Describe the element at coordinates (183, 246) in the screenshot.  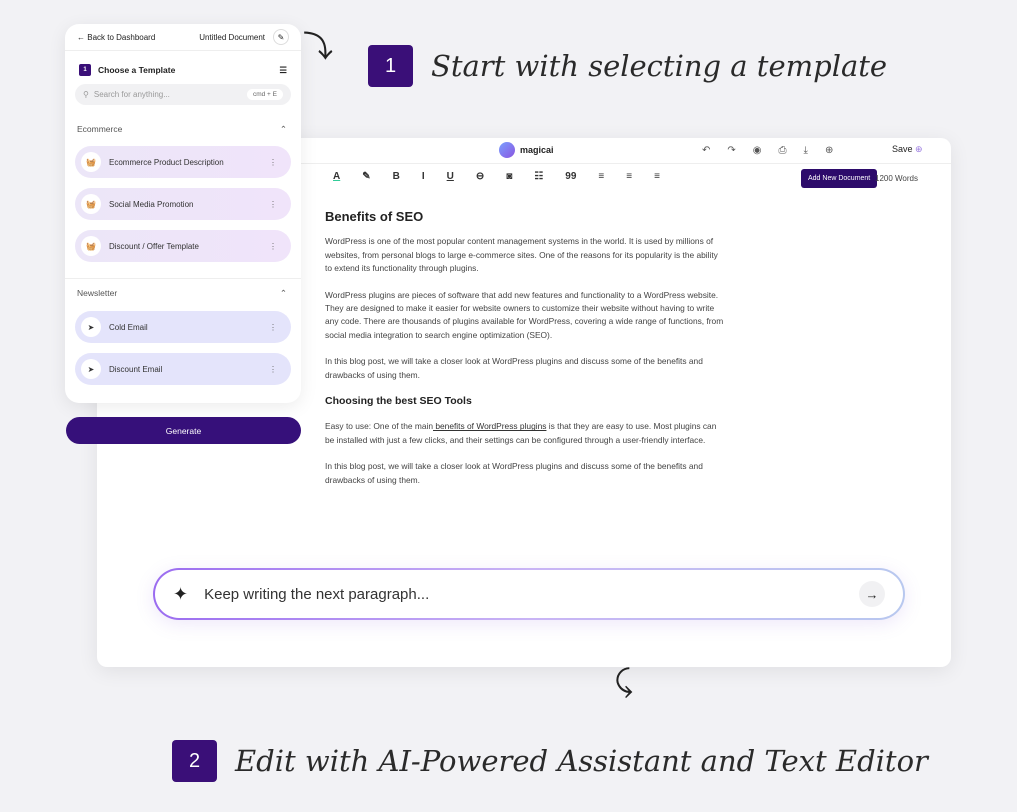
I see `template-item: 🧺 Discount / Offer Template ⋮` at that location.